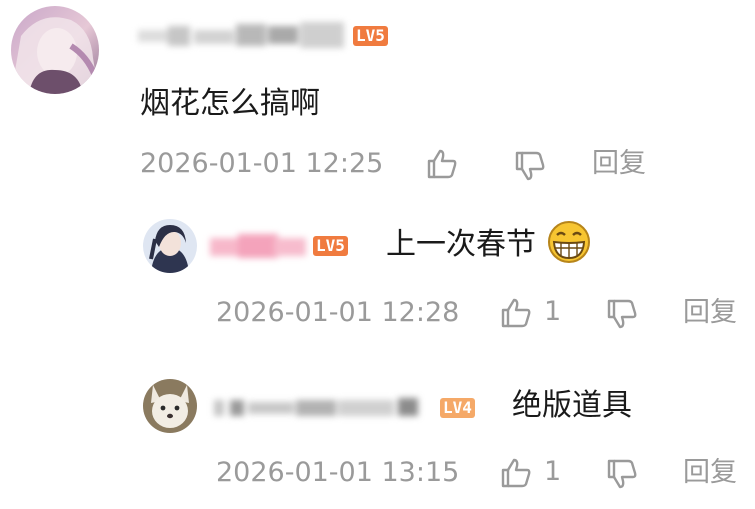 The width and height of the screenshot is (755, 509). I want to click on reply-text: 绝版道具, so click(572, 405).